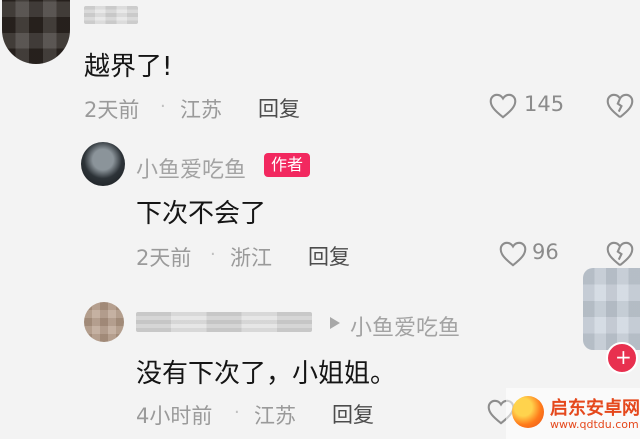 This screenshot has height=439, width=640. I want to click on reply-text: 没有下次了，小姐姐。, so click(266, 374).